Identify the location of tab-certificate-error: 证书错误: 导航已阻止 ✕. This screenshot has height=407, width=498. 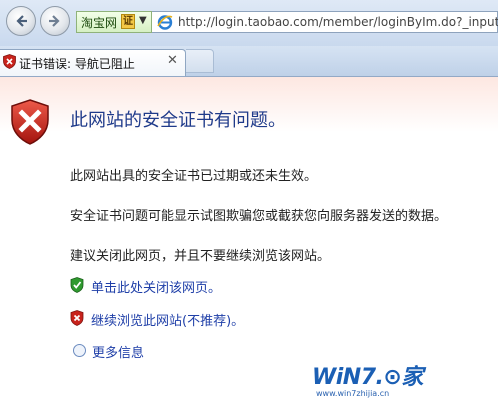
(93, 62).